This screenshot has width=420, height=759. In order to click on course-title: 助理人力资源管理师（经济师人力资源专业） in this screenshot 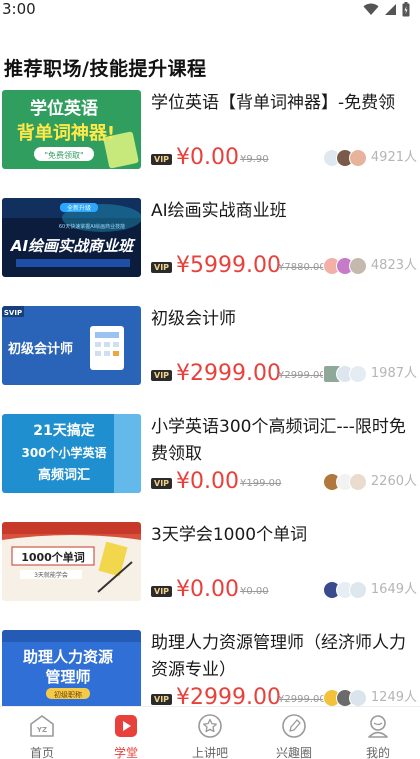, I will do `click(282, 657)`.